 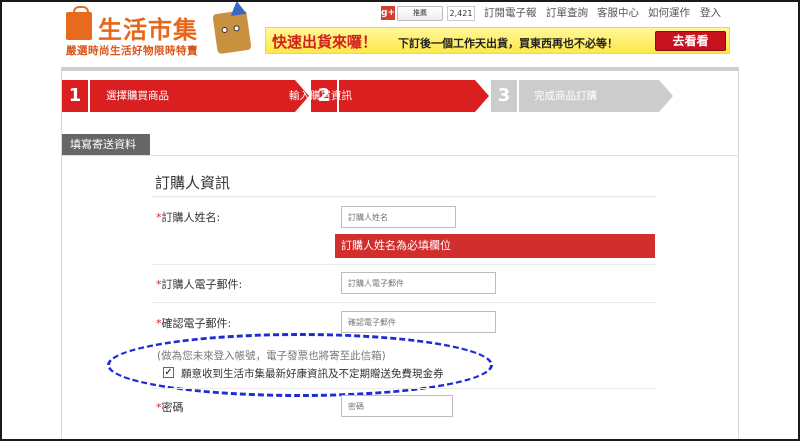 What do you see at coordinates (618, 12) in the screenshot?
I see `customer-service-link: 客服中心` at bounding box center [618, 12].